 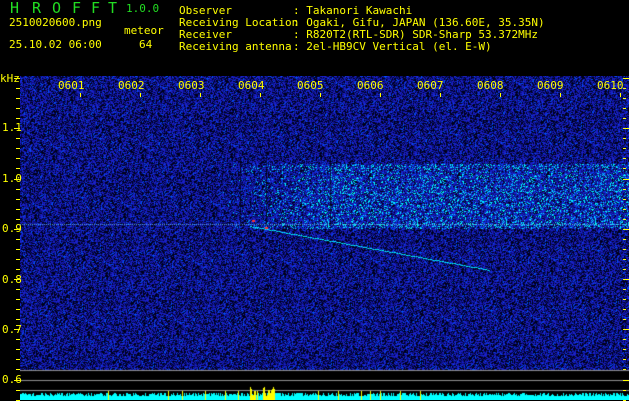 I want to click on freq-label: 0.7, so click(x=12, y=329).